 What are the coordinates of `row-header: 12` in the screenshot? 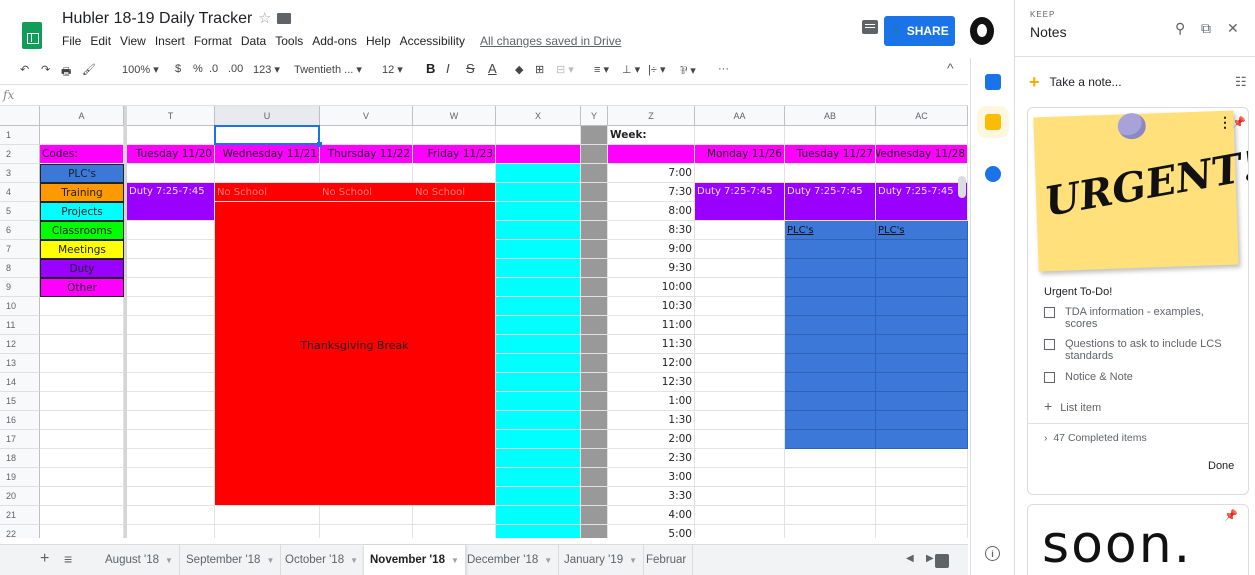 It's located at (20, 344).